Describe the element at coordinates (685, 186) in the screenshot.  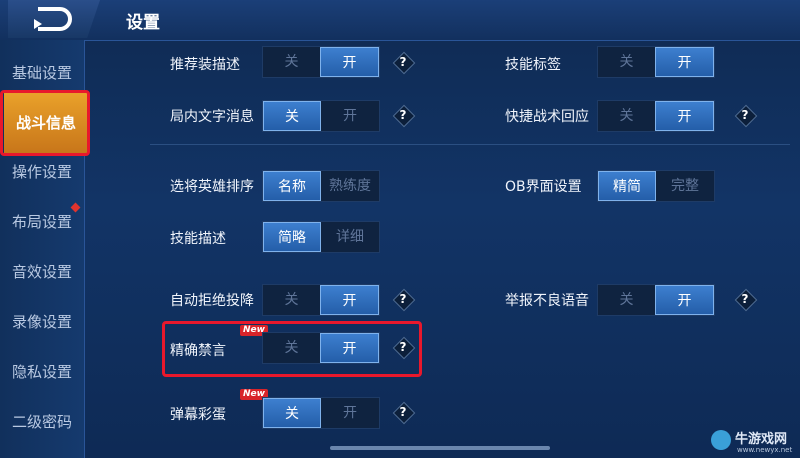
I see `full-option: 完整` at that location.